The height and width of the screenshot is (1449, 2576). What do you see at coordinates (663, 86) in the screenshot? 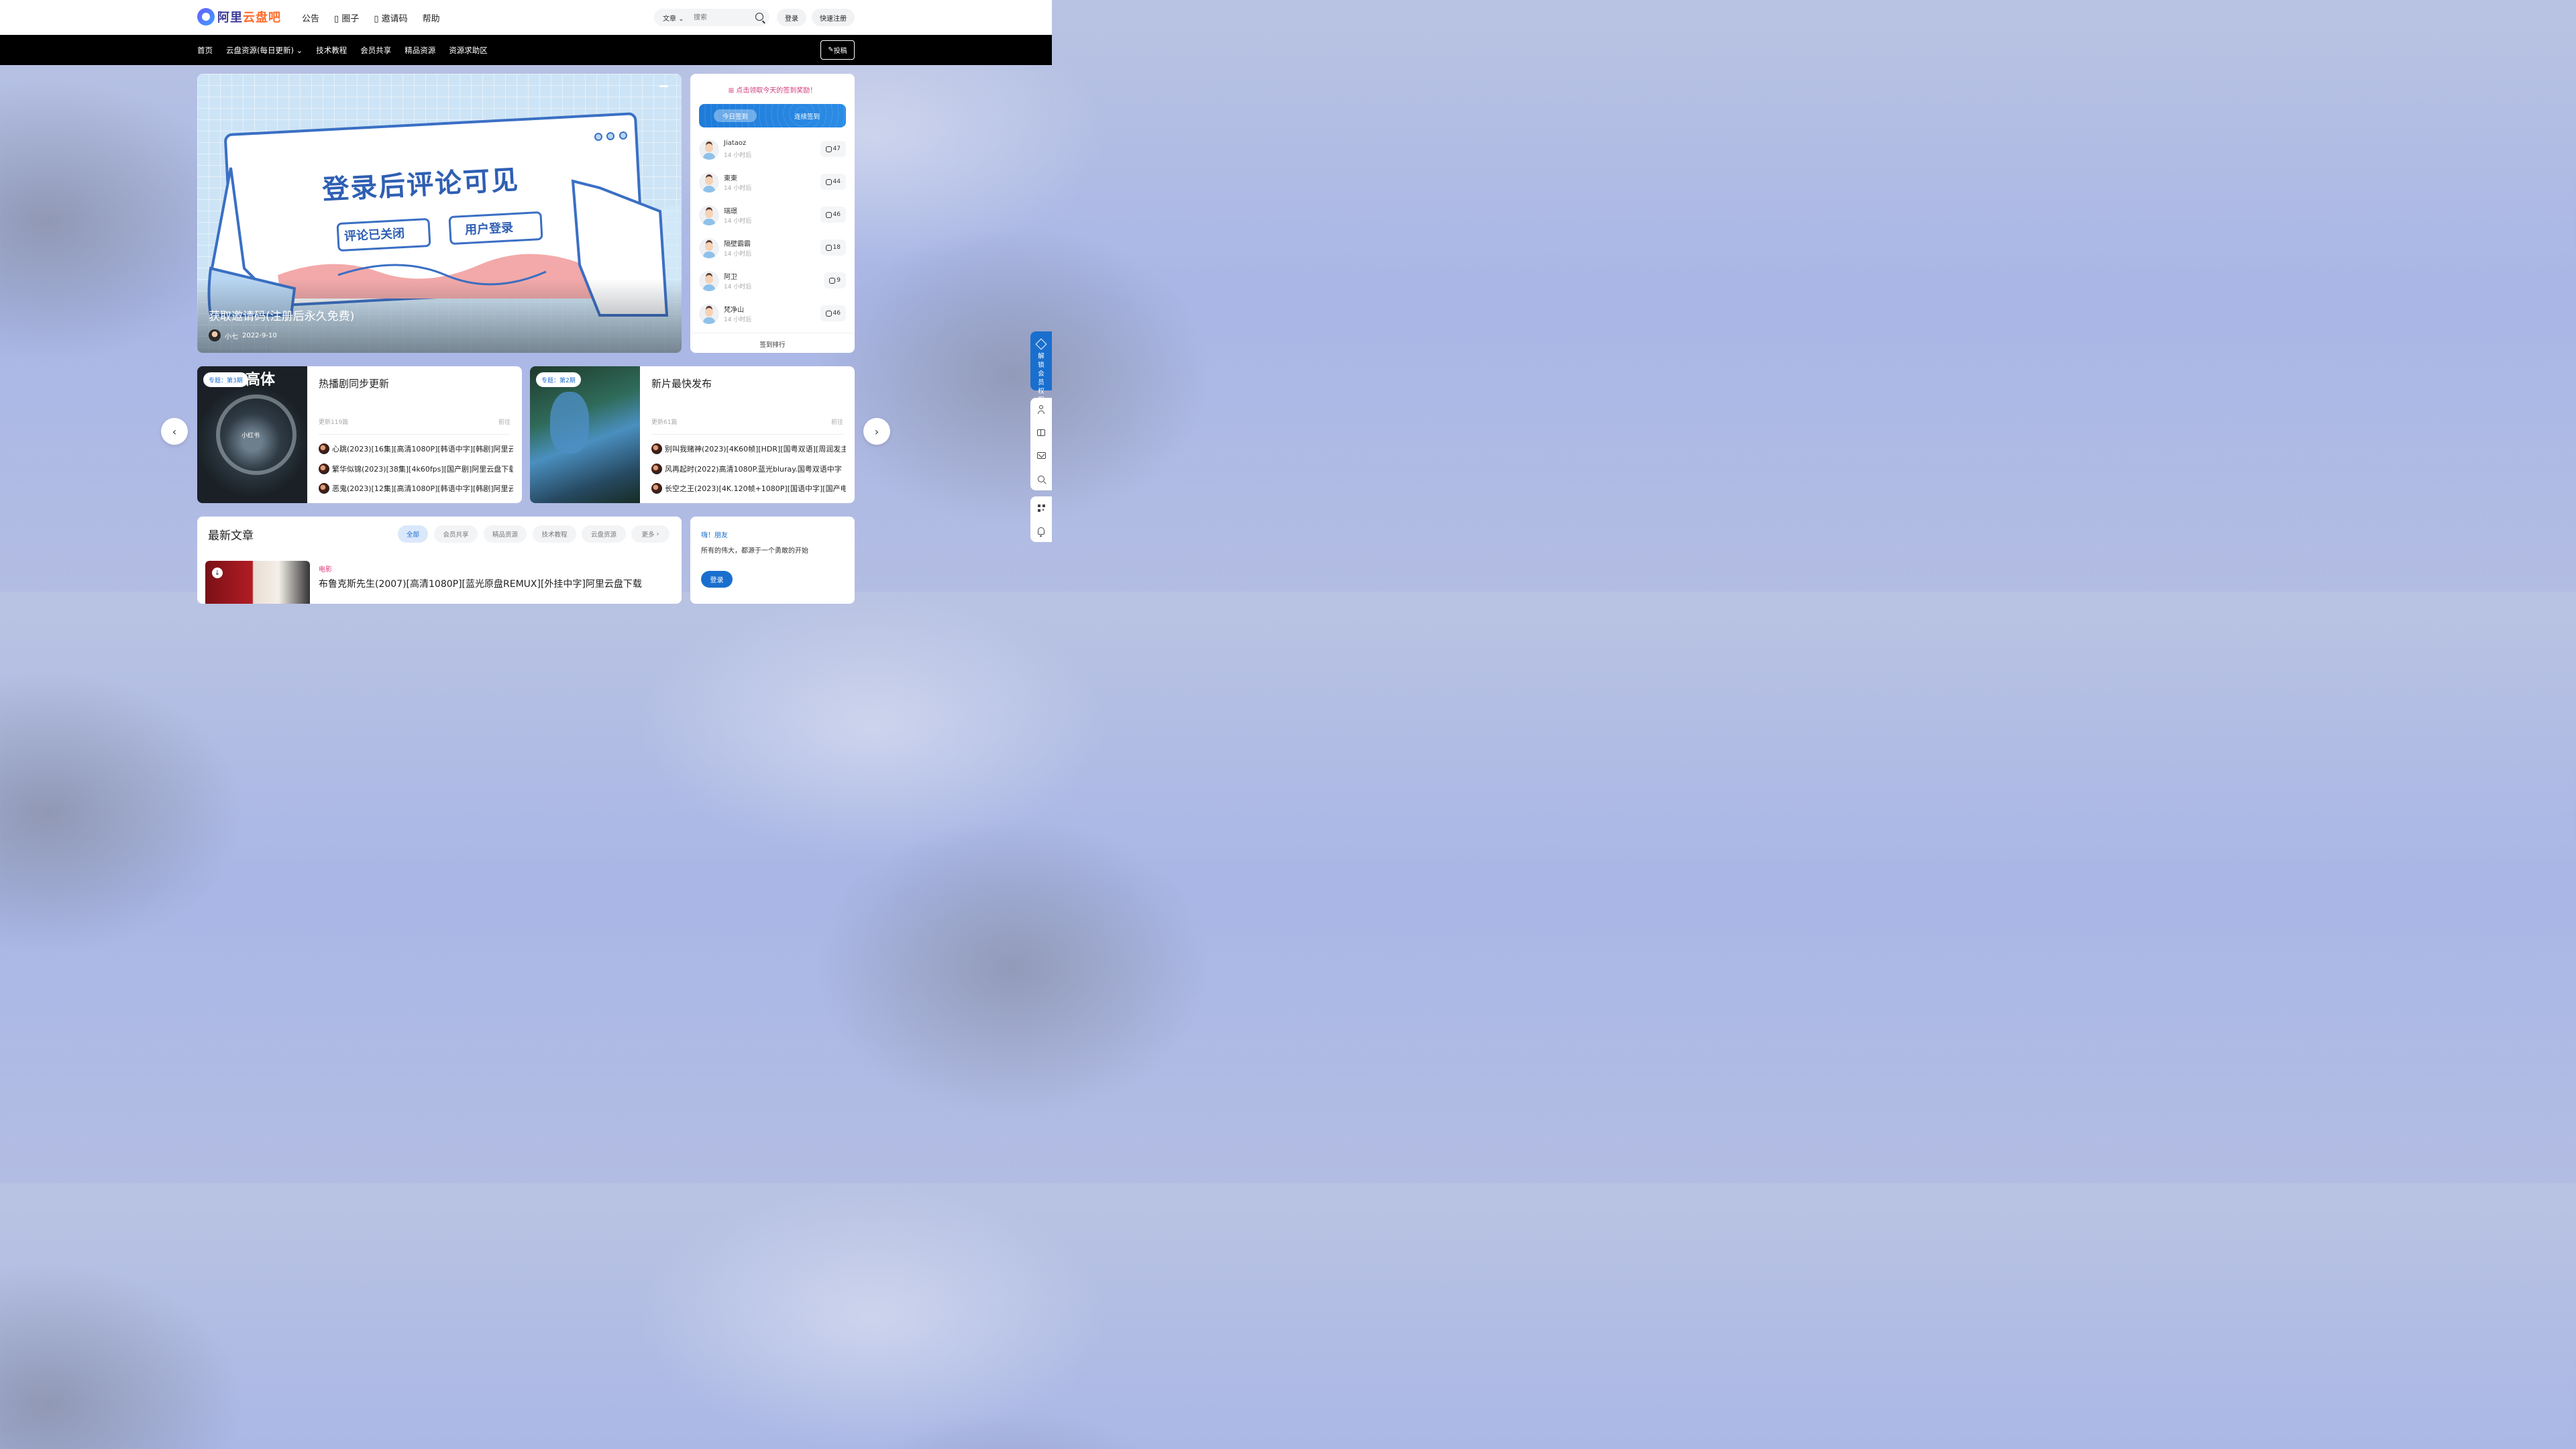
I see `slide-indicator` at bounding box center [663, 86].